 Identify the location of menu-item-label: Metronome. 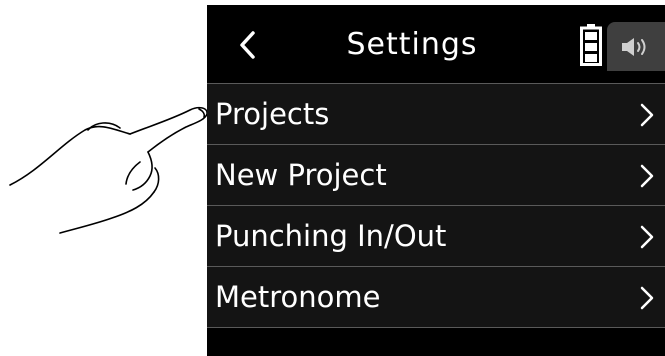
(298, 297).